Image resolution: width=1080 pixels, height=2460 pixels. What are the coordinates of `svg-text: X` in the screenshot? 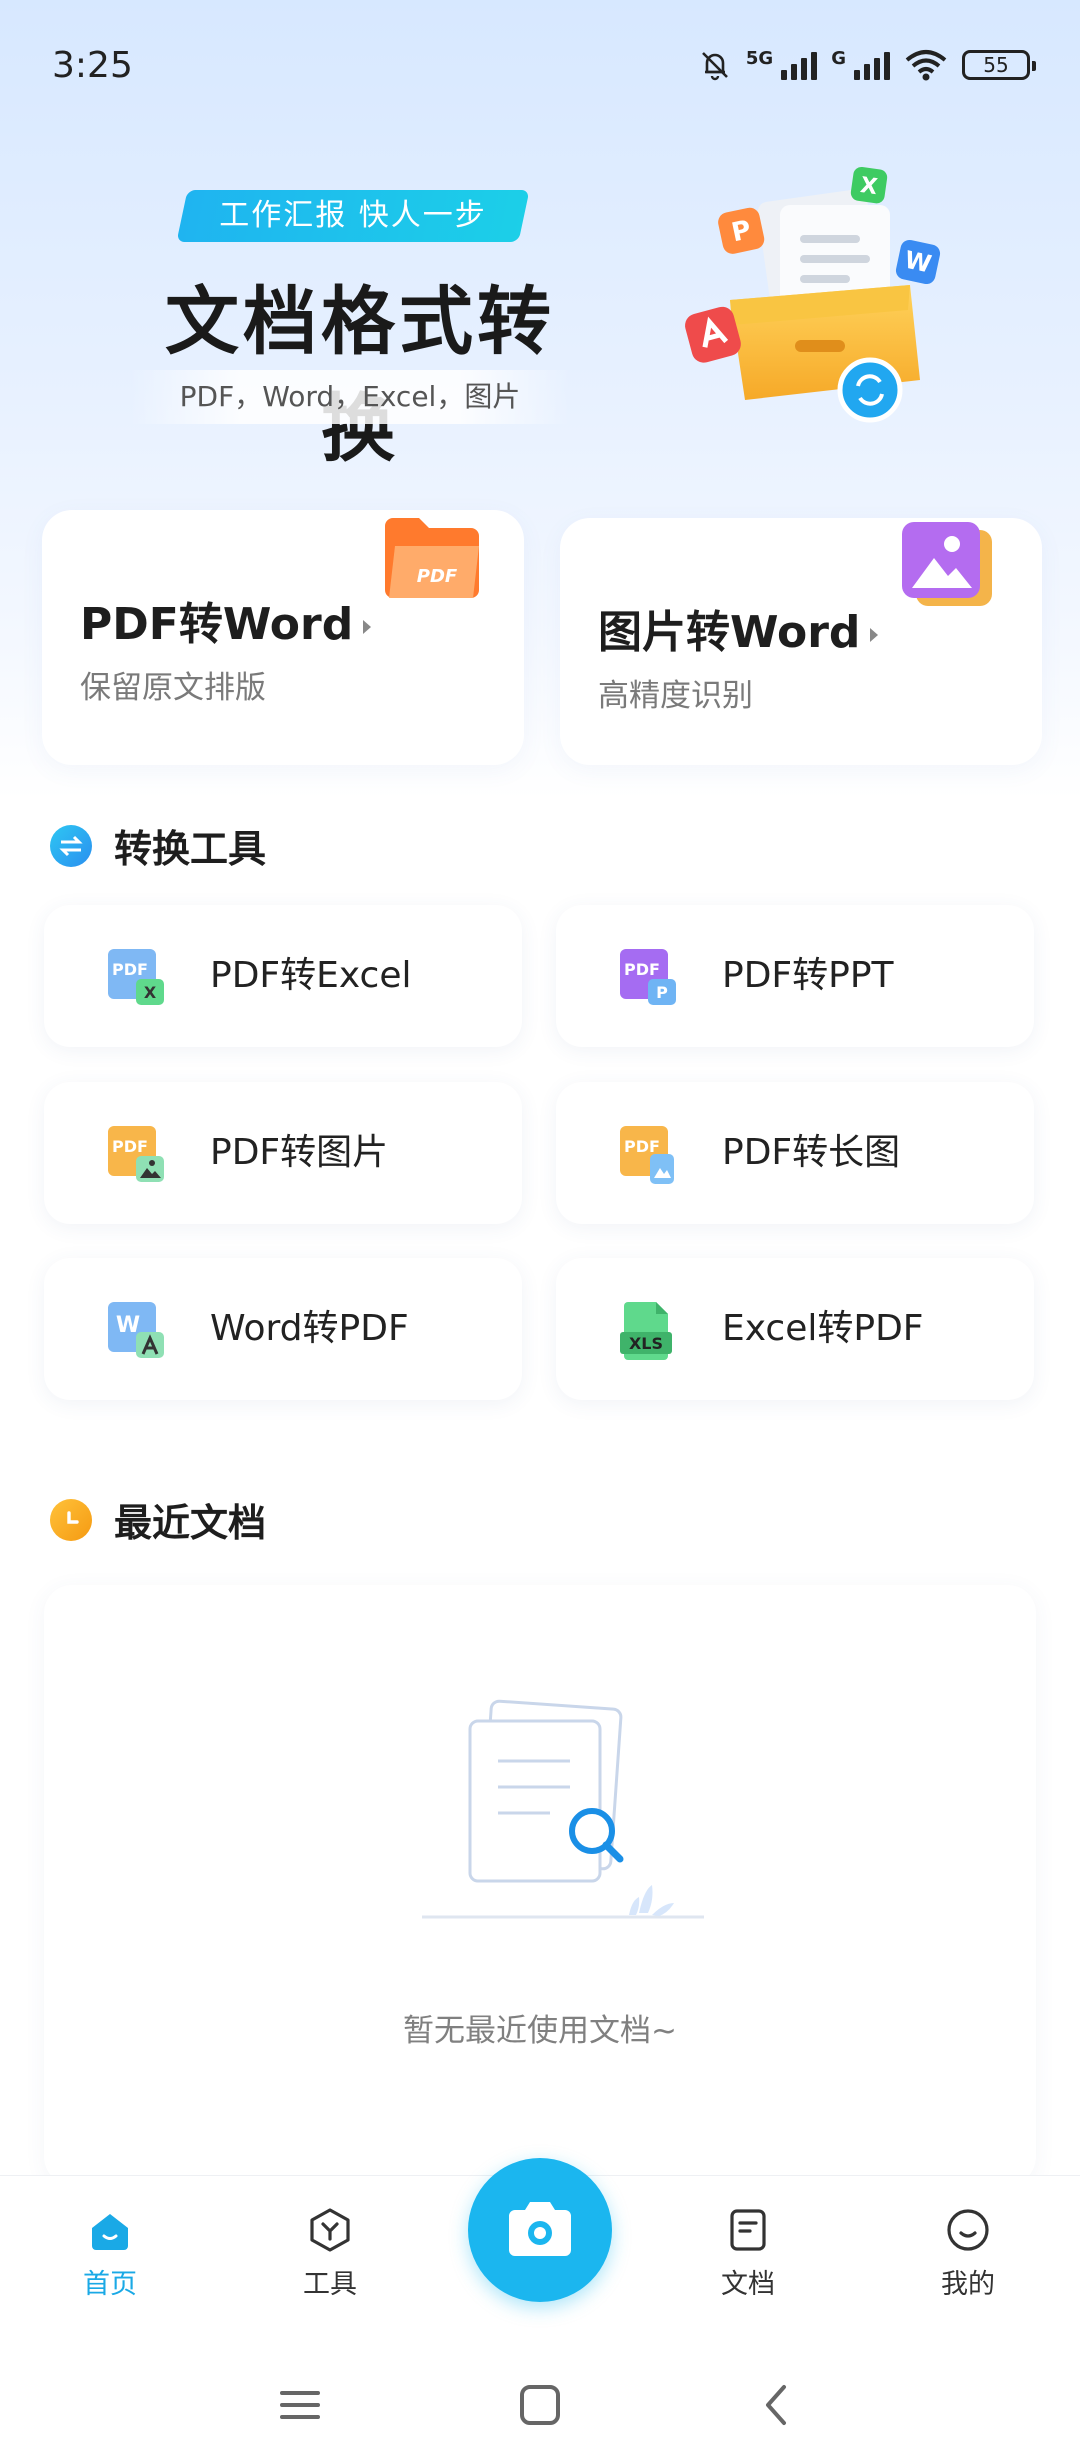 It's located at (150, 992).